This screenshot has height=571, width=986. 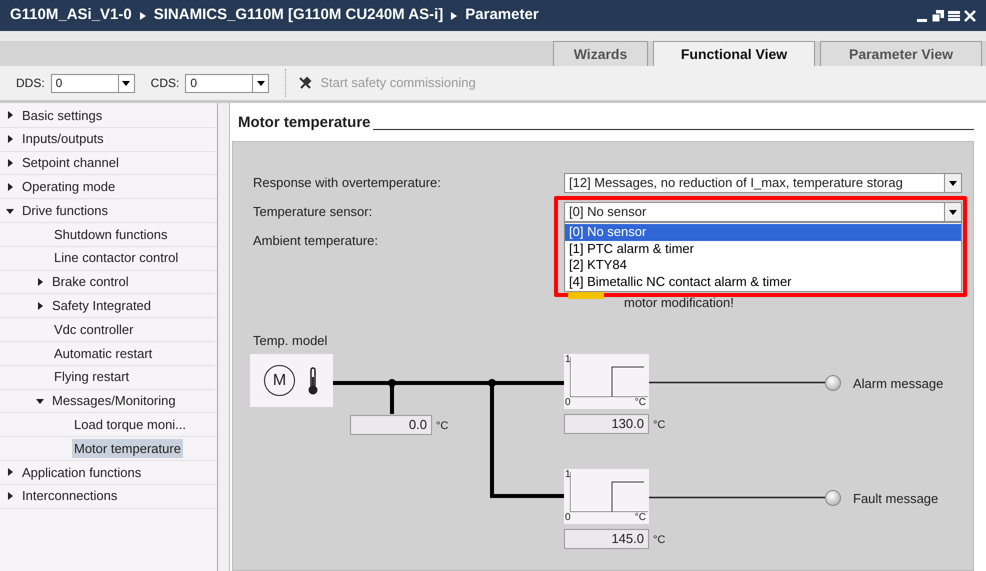 What do you see at coordinates (763, 183) in the screenshot?
I see `dropdown: [12] Messages, no reduction of I_max, temperature storag` at bounding box center [763, 183].